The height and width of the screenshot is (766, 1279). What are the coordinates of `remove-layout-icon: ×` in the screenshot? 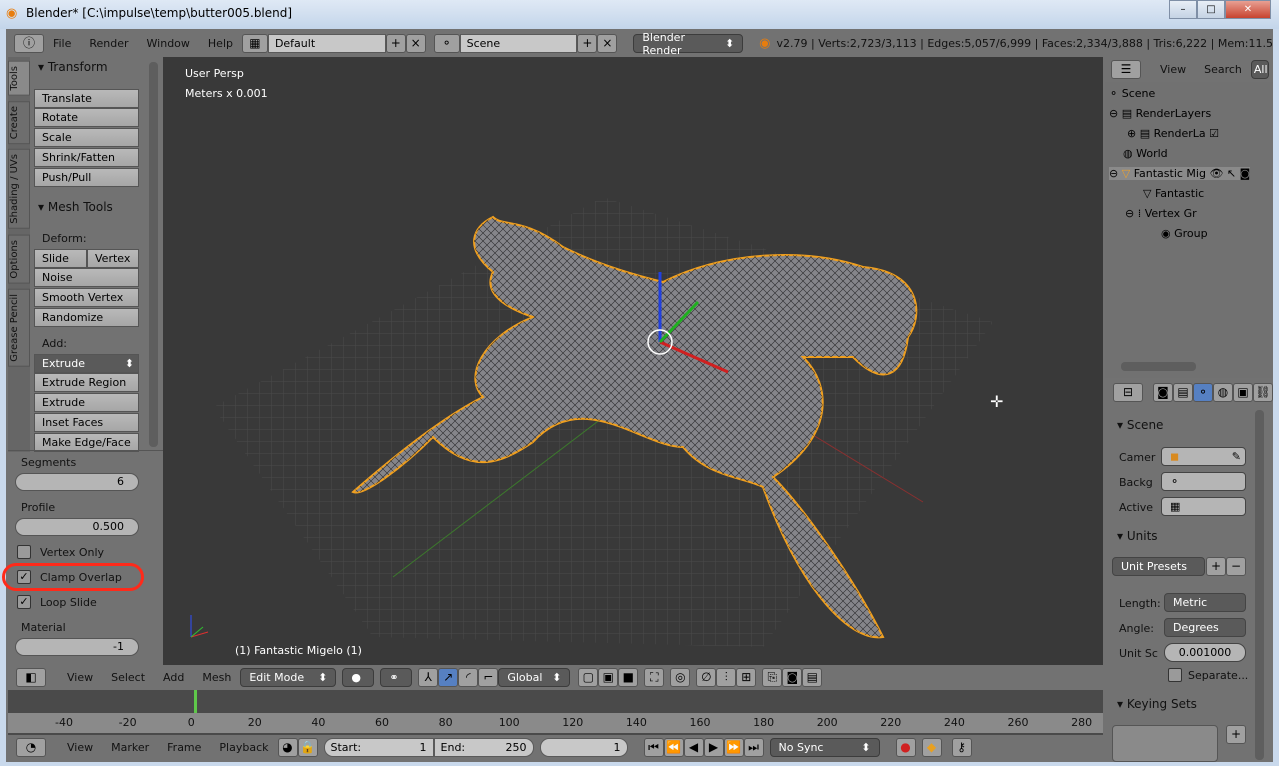 It's located at (415, 43).